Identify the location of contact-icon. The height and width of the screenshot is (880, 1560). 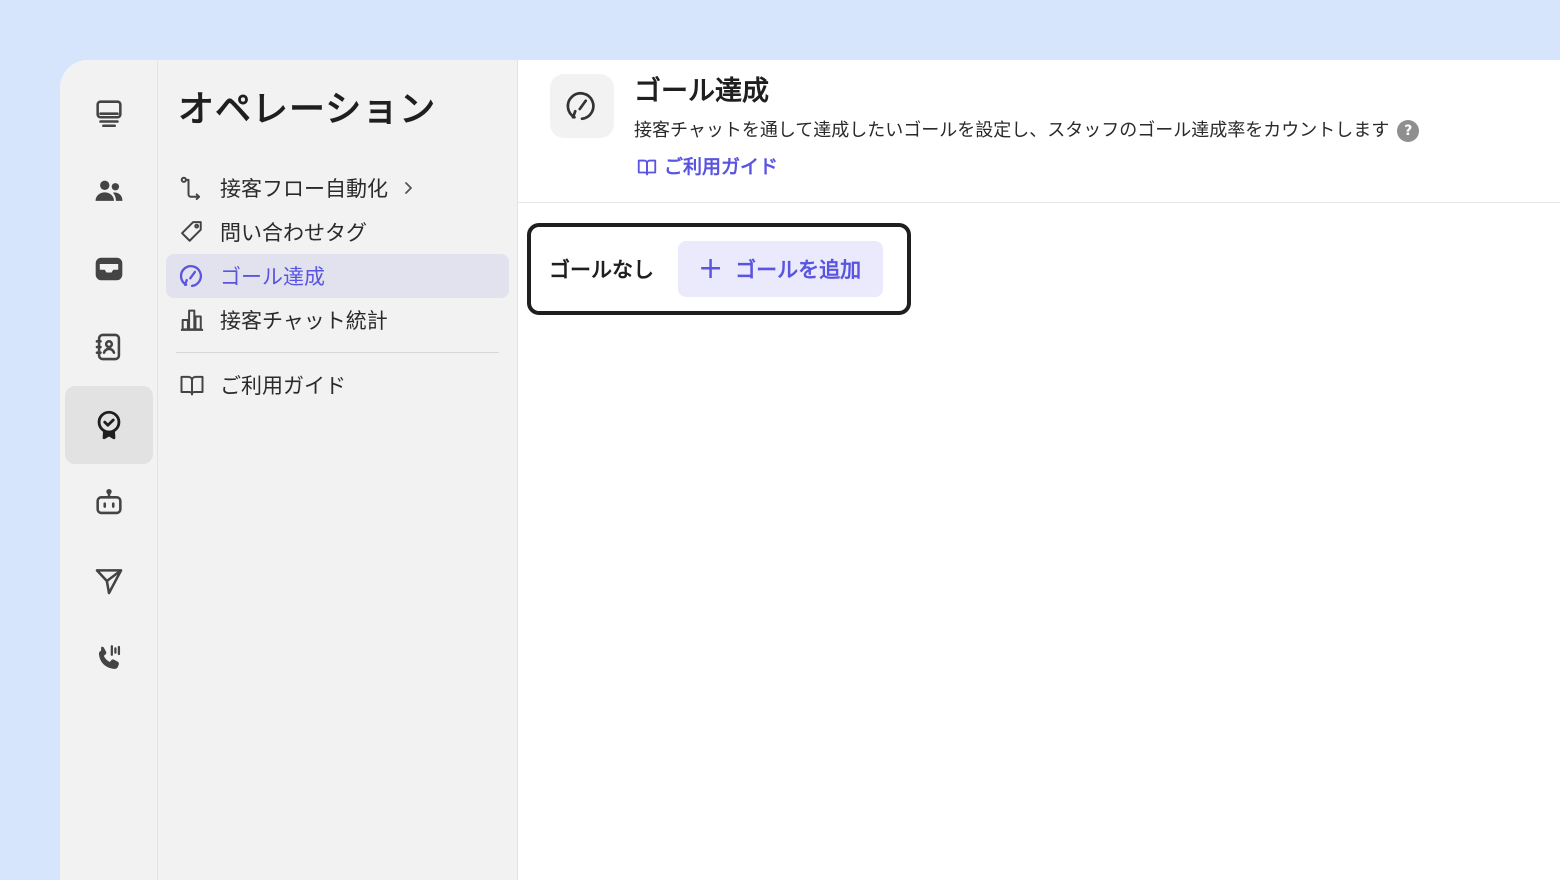
(107, 347).